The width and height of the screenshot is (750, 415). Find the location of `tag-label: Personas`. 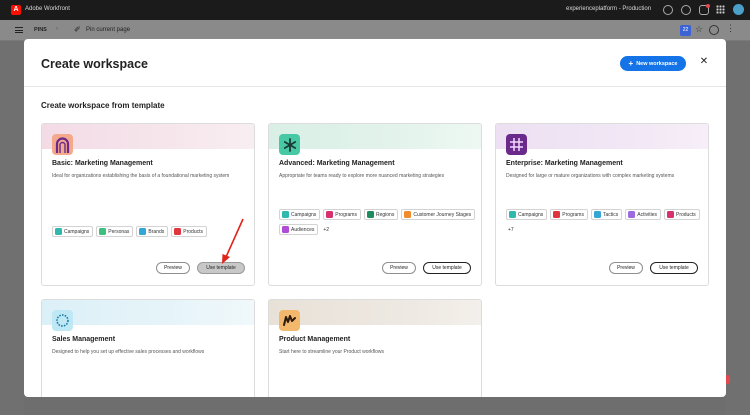

tag-label: Personas is located at coordinates (119, 231).